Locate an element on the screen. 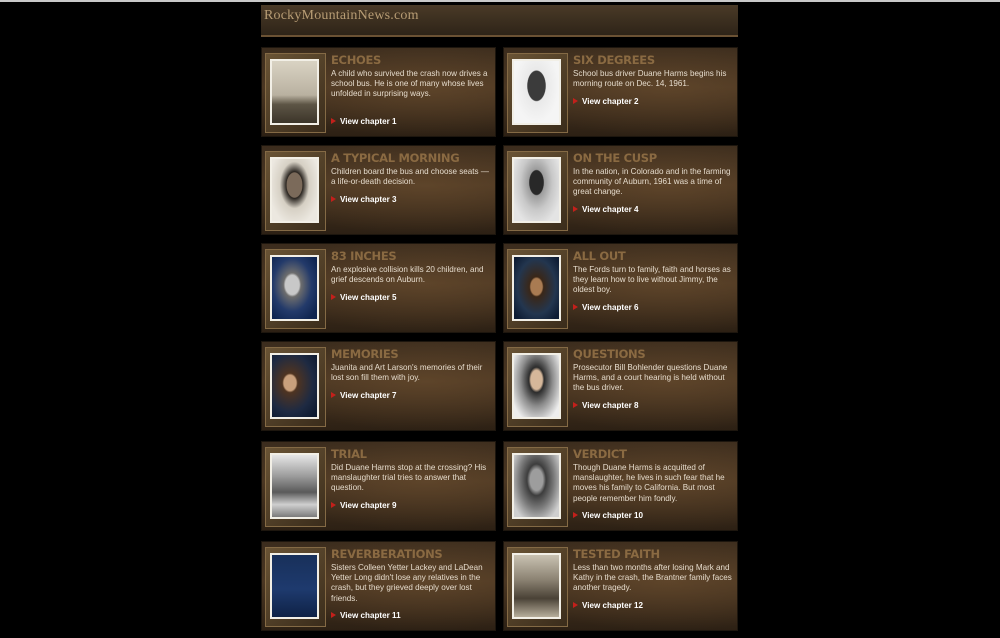 This screenshot has height=638, width=1000. sisters-image is located at coordinates (294, 586).